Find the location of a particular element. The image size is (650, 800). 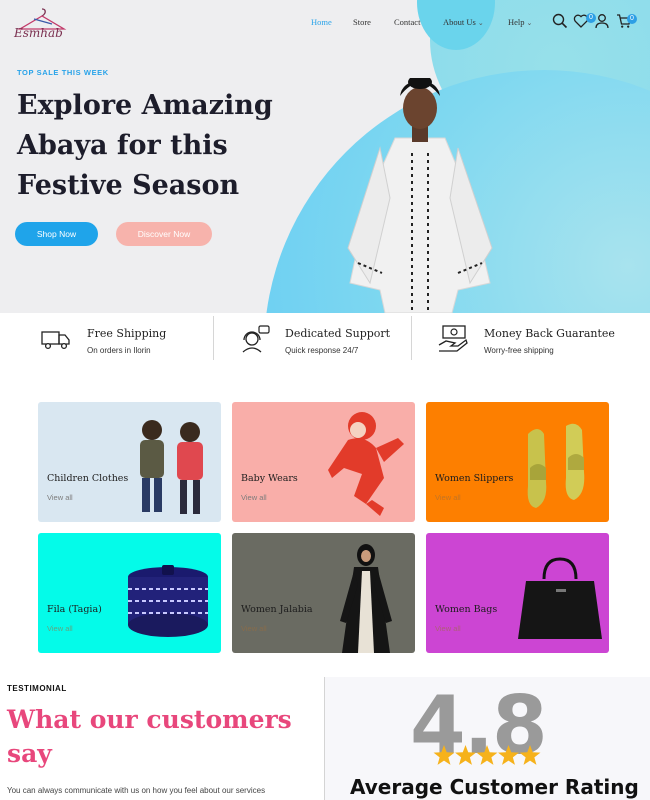

shop-now-button: Shop Now is located at coordinates (56, 234).